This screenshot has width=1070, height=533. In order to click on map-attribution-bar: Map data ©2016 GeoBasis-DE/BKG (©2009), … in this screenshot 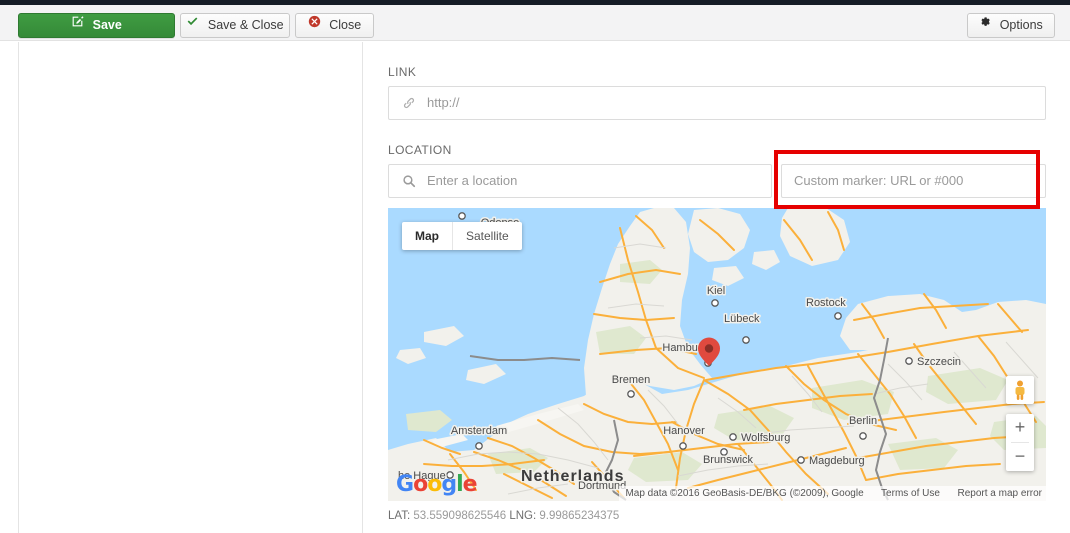, I will do `click(832, 493)`.